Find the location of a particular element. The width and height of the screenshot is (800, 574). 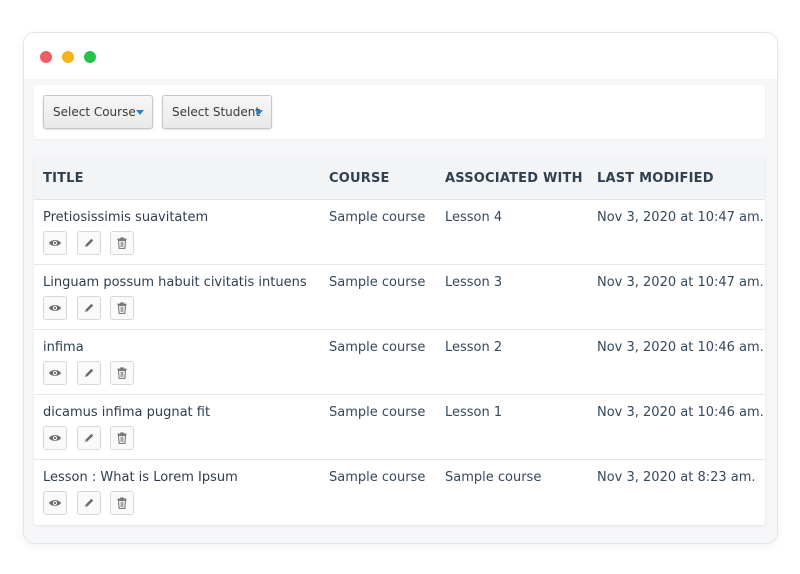

row-title: Lesson : What is Lorem Ipsum is located at coordinates (140, 477).